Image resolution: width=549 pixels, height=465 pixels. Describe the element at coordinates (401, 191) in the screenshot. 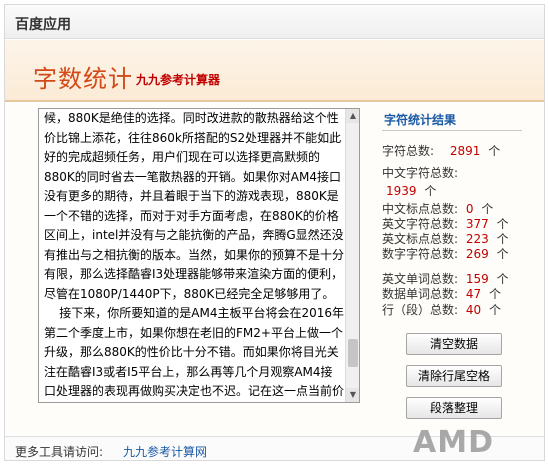

I see `stat-value: 1939` at that location.